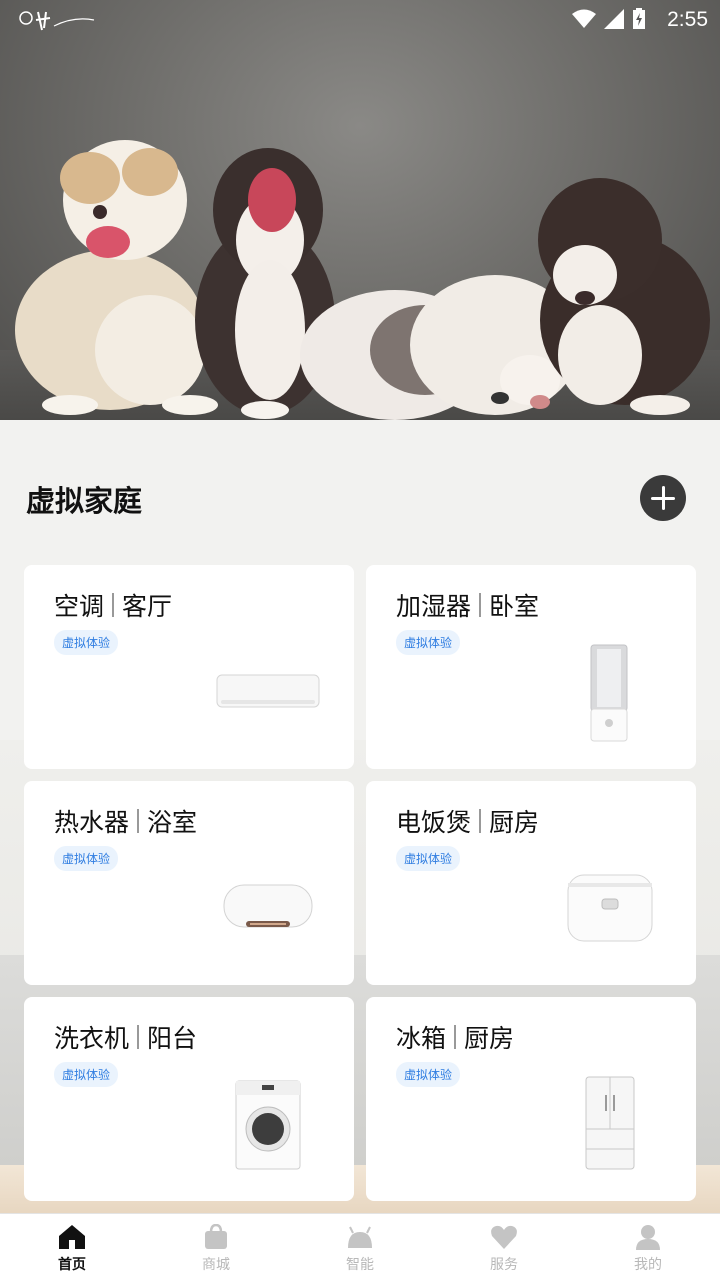 The height and width of the screenshot is (1280, 720). I want to click on device-card-refrigerator: 冰箱 厨房 虚拟体验, so click(531, 1099).